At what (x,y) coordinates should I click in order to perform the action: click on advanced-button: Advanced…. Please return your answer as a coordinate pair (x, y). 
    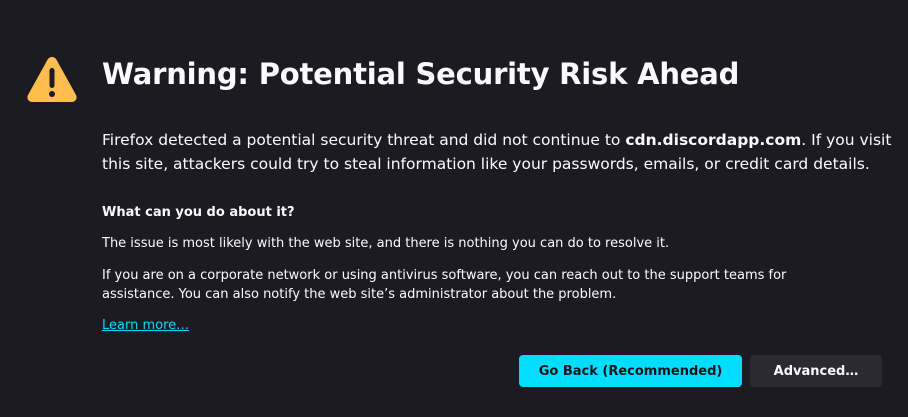
    Looking at the image, I should click on (816, 371).